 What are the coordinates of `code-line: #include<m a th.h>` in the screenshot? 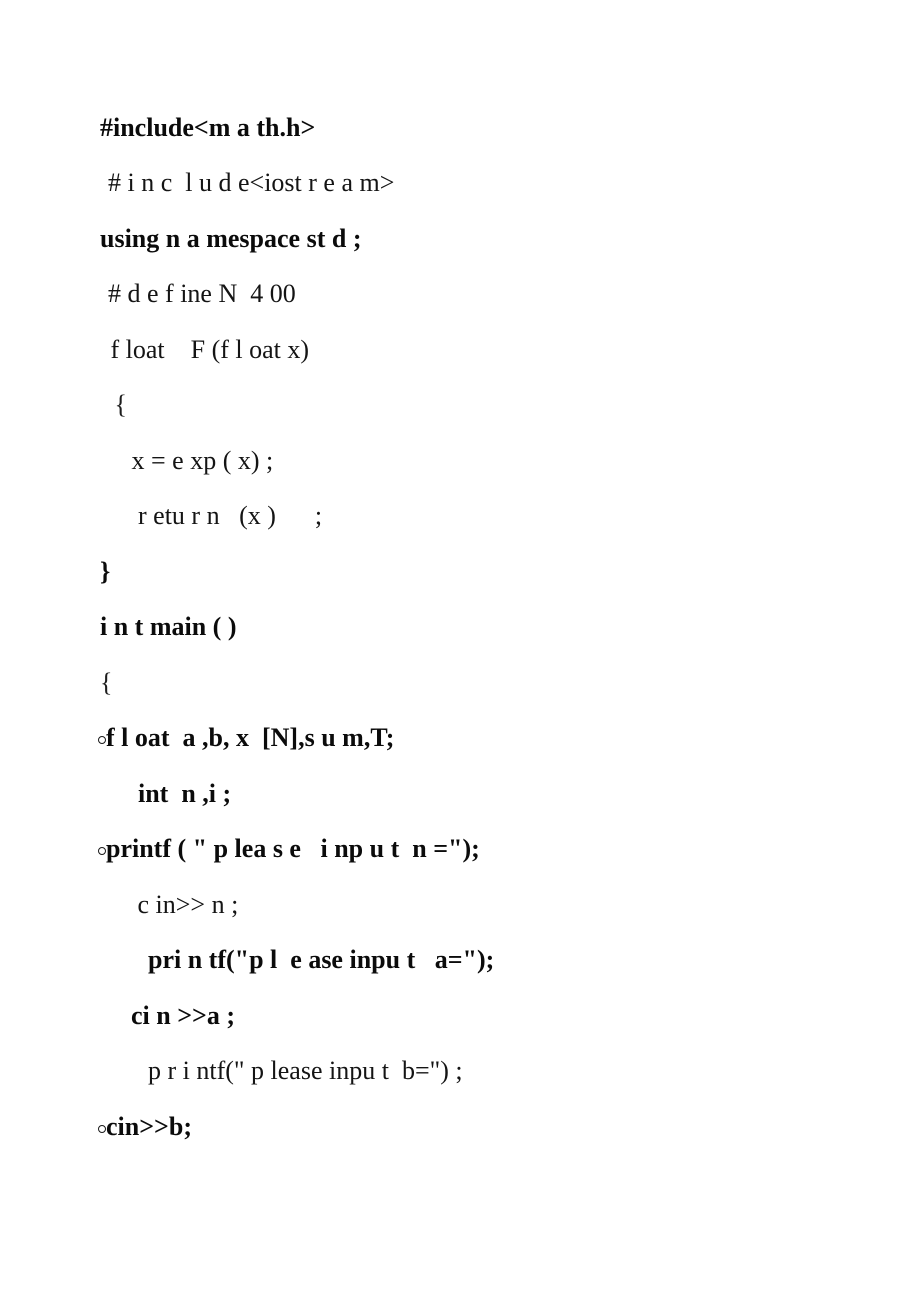 It's located at (208, 127).